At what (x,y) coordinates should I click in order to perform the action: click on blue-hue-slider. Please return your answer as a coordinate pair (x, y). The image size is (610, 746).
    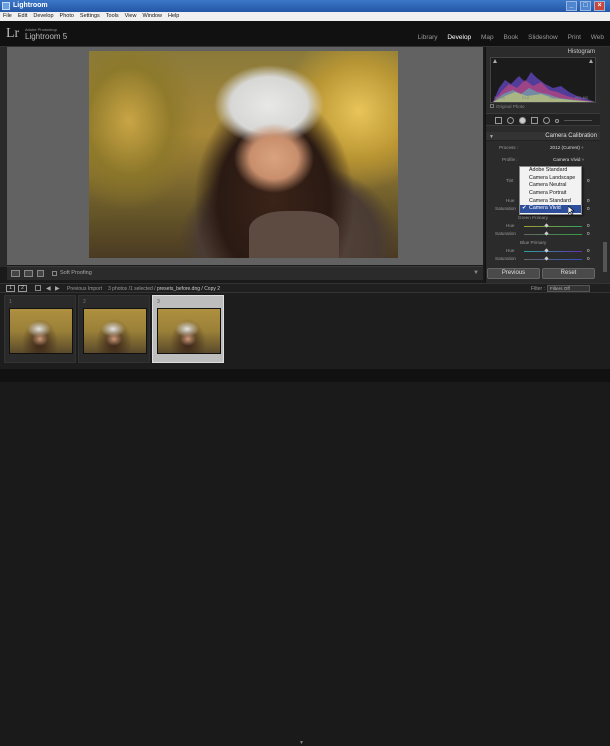
    Looking at the image, I should click on (553, 251).